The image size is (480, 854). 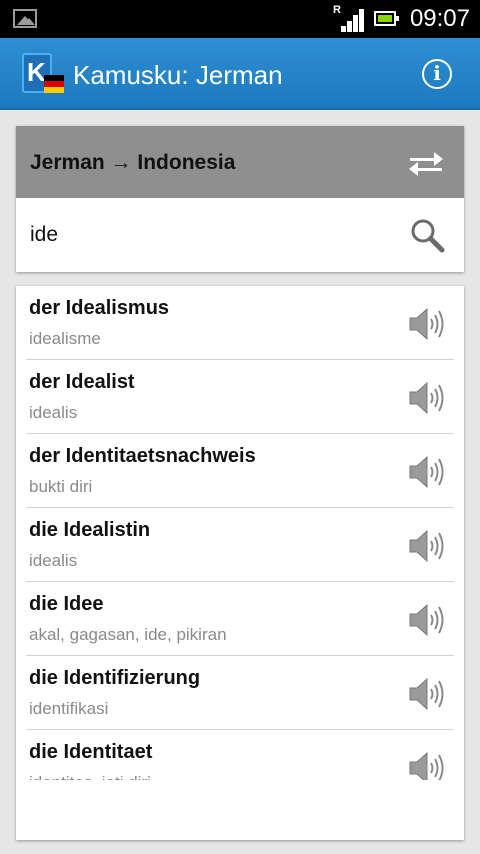 I want to click on result-meaning: idealisme, so click(x=65, y=338).